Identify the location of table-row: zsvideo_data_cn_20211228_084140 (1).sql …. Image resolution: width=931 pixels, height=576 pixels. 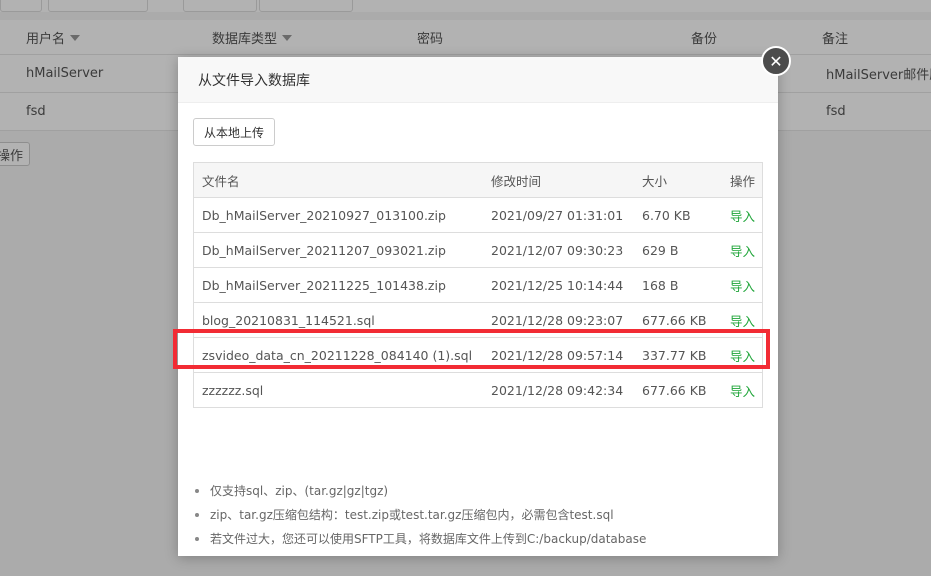
(478, 355).